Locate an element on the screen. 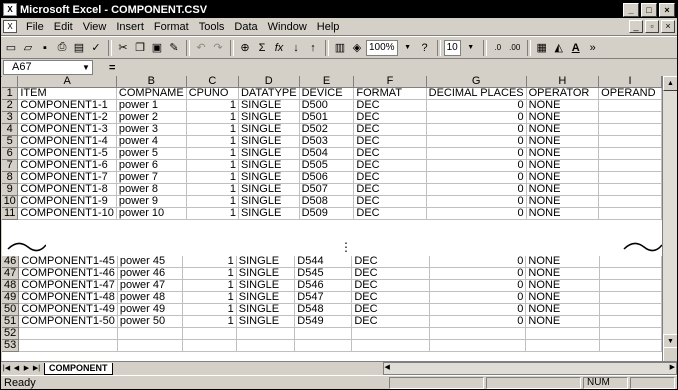 This screenshot has height=390, width=678. row-header: 53 is located at coordinates (11, 345).